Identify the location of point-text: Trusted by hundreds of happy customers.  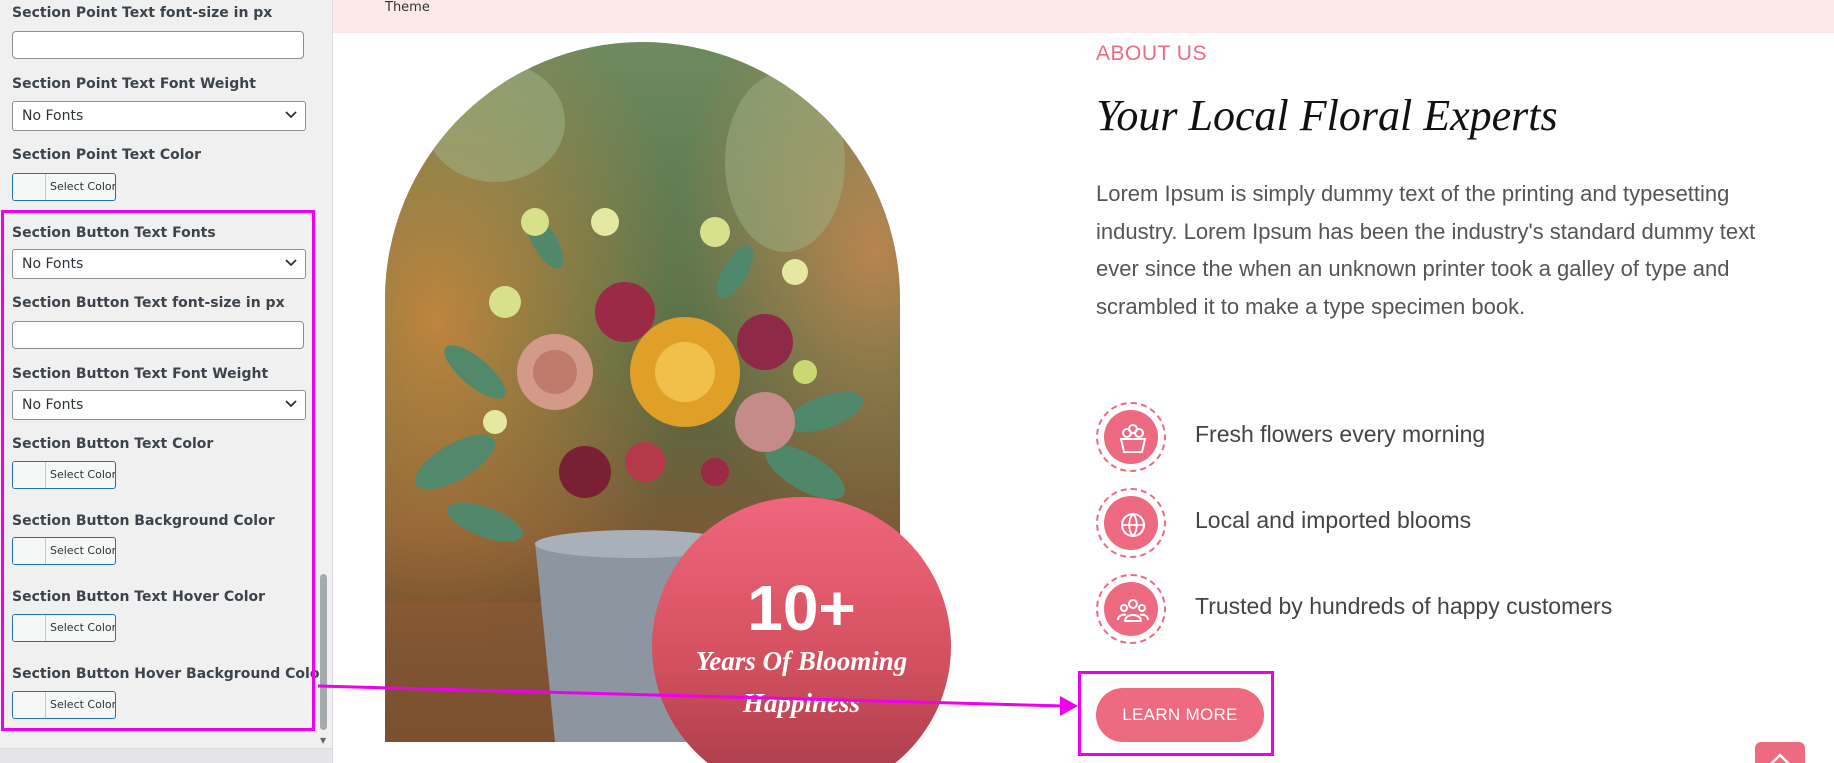
(1404, 606).